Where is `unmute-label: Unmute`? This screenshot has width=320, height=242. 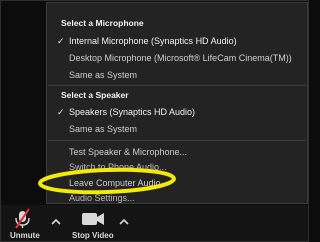 unmute-label: Unmute is located at coordinates (25, 235).